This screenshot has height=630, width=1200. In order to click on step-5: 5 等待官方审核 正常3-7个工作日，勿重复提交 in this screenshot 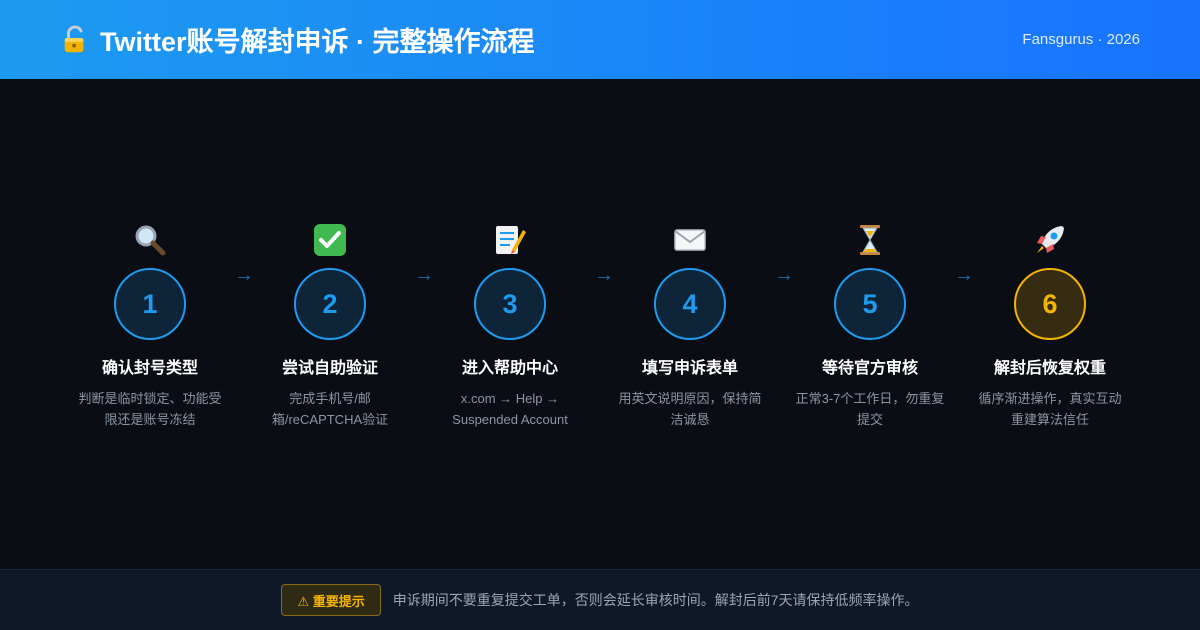, I will do `click(870, 326)`.